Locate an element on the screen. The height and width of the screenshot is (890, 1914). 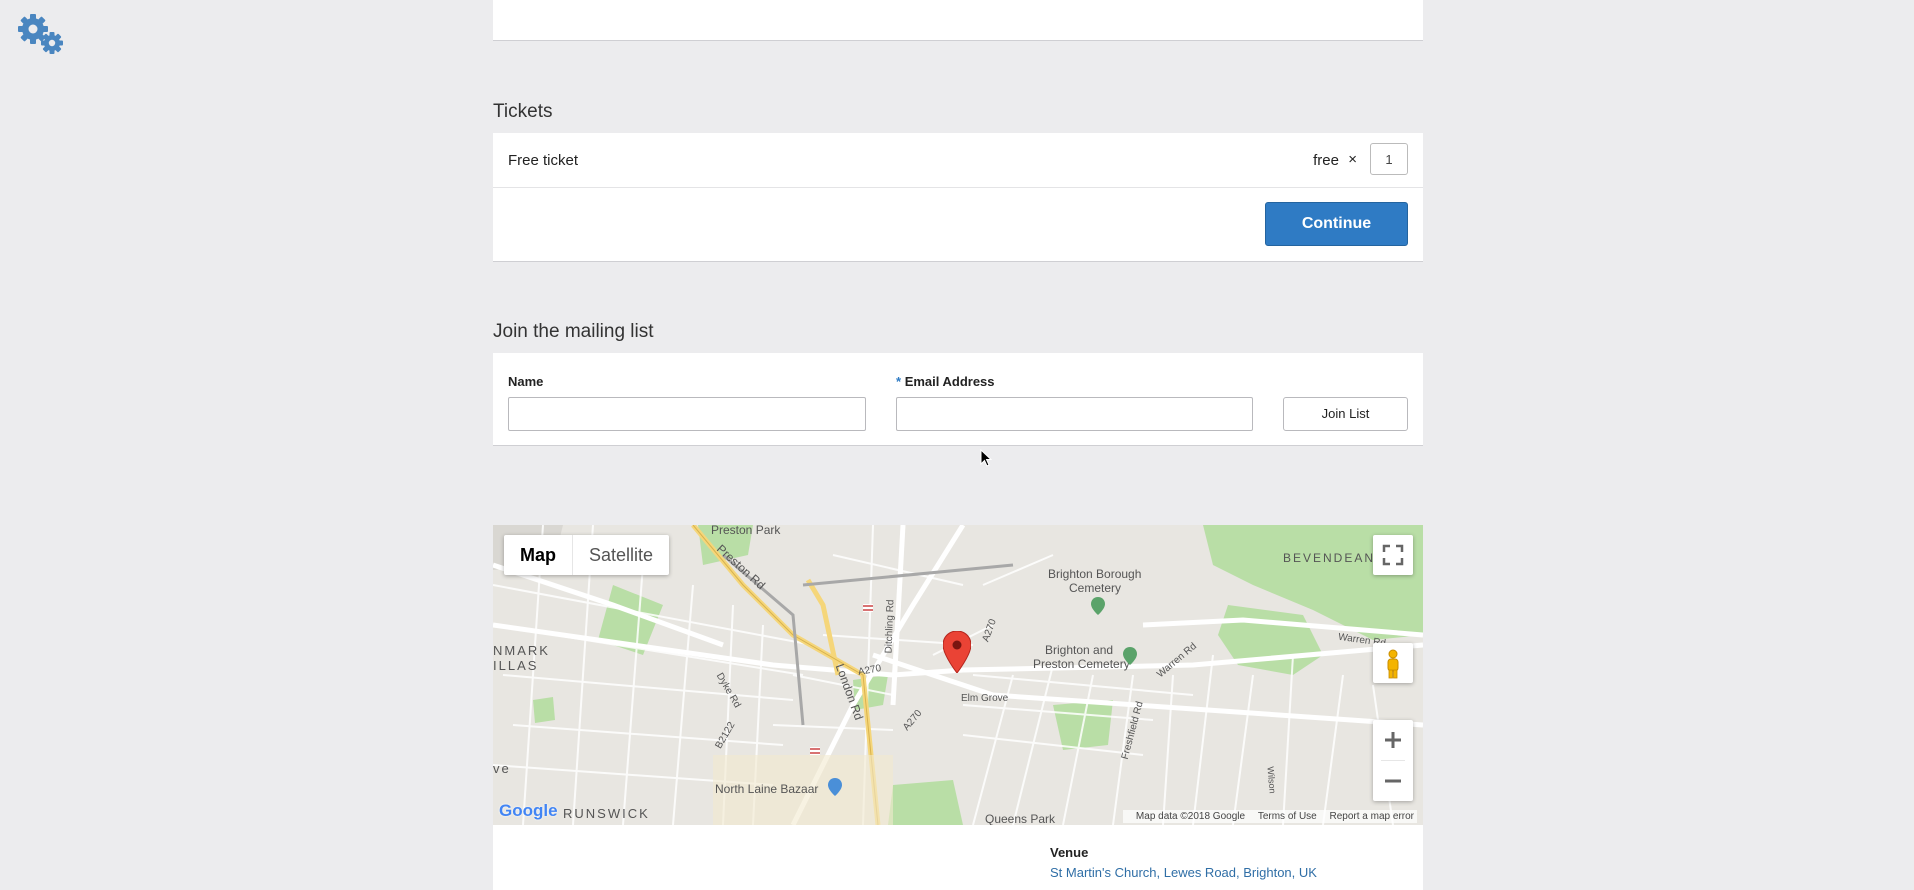
google-logo-text: Google is located at coordinates (528, 810).